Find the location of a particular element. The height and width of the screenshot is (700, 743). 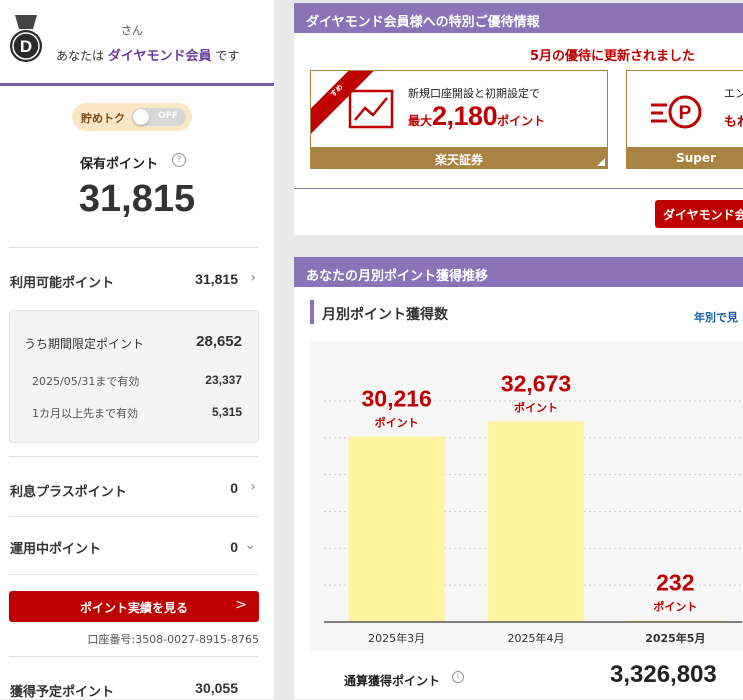

diamond-badge-icon: D is located at coordinates (26, 38).